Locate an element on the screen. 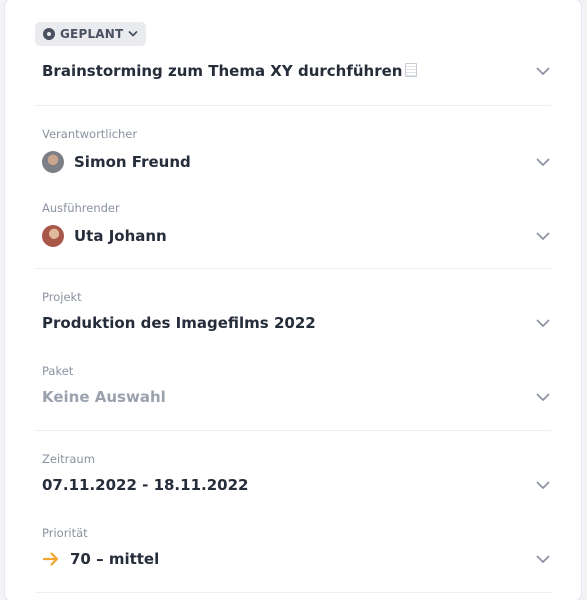 This screenshot has width=587, height=600. priority-value: 70 – mittel is located at coordinates (115, 559).